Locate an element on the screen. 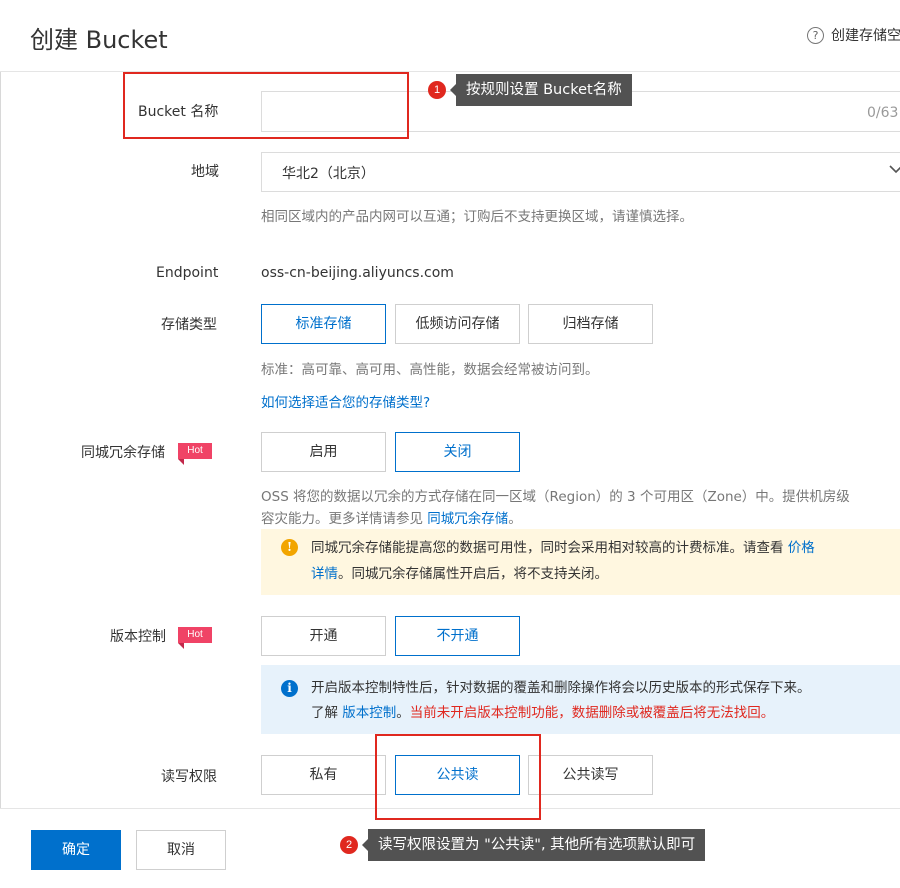 Image resolution: width=900 pixels, height=888 pixels. redundancy-notice-line1: 同城冗余存储能提高您的数据可用性，同时会采用相对较高的计费标准。请查看 价格 is located at coordinates (563, 548).